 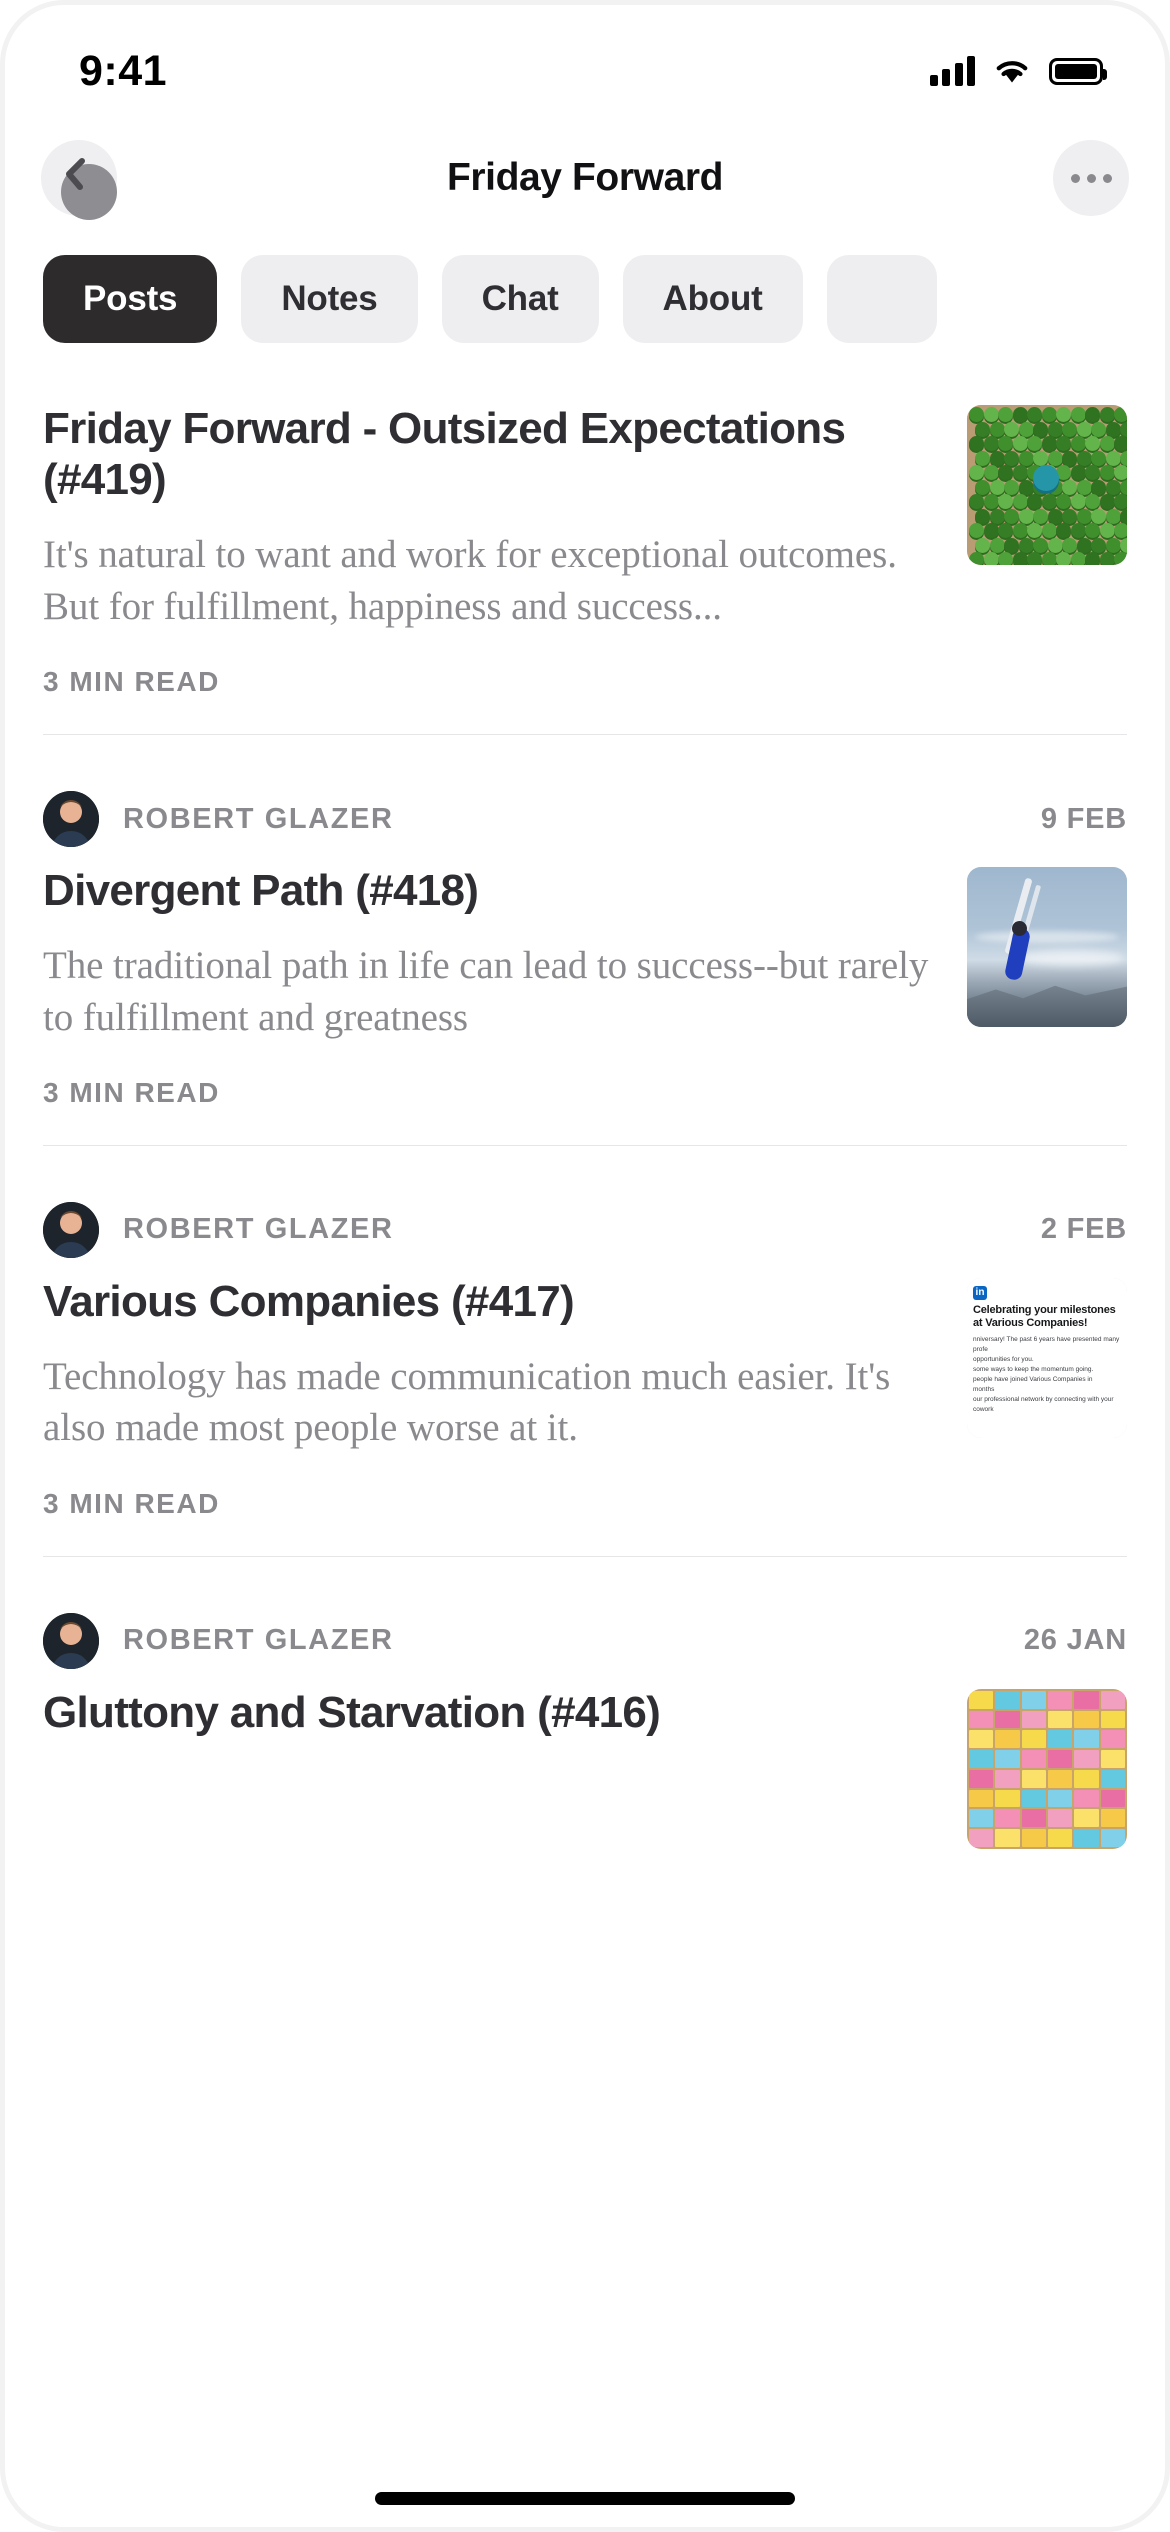 I want to click on post-thumbnail-sticky-notes, so click(x=1047, y=1768).